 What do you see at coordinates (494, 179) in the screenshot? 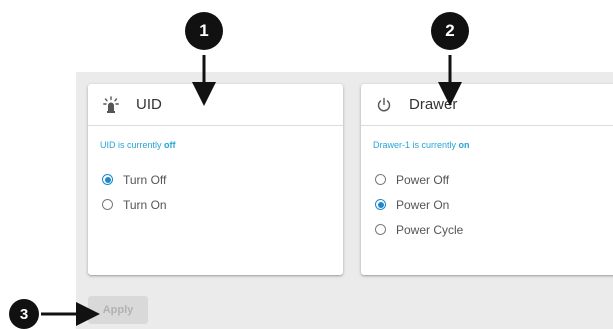
I see `drawer-power-off-radio: Power Off` at bounding box center [494, 179].